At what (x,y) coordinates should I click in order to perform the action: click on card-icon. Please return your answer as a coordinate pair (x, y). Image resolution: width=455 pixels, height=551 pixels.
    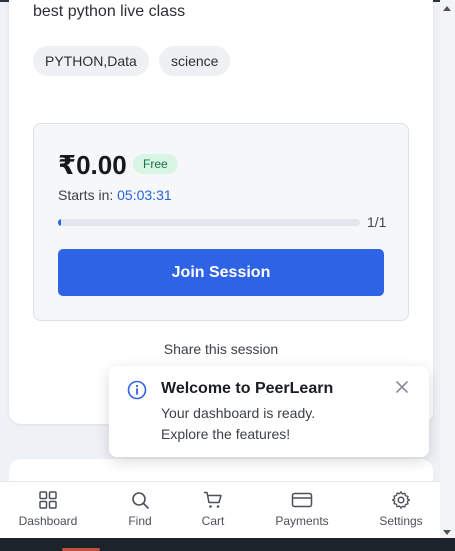
    Looking at the image, I should click on (302, 500).